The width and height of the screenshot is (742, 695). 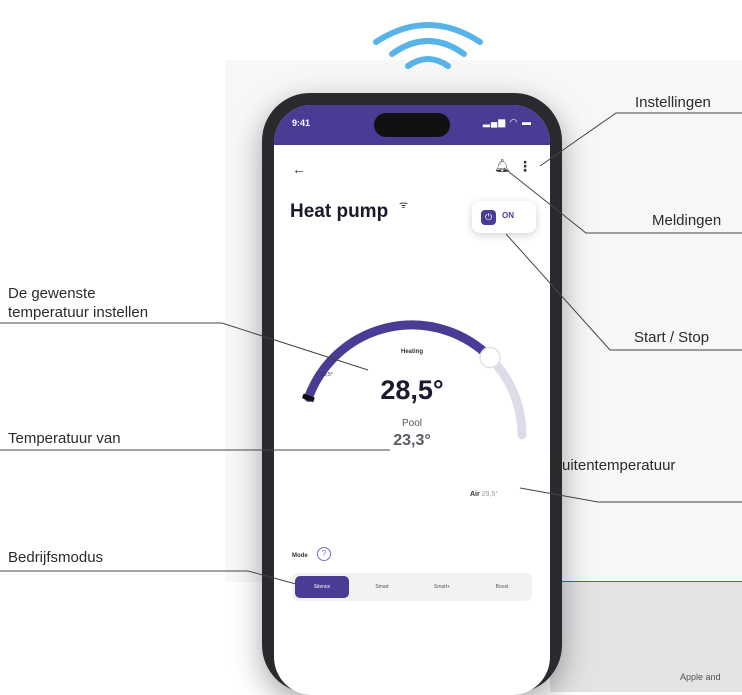 I want to click on mode-selector: Silence Smart Smart+ Boost, so click(x=412, y=587).